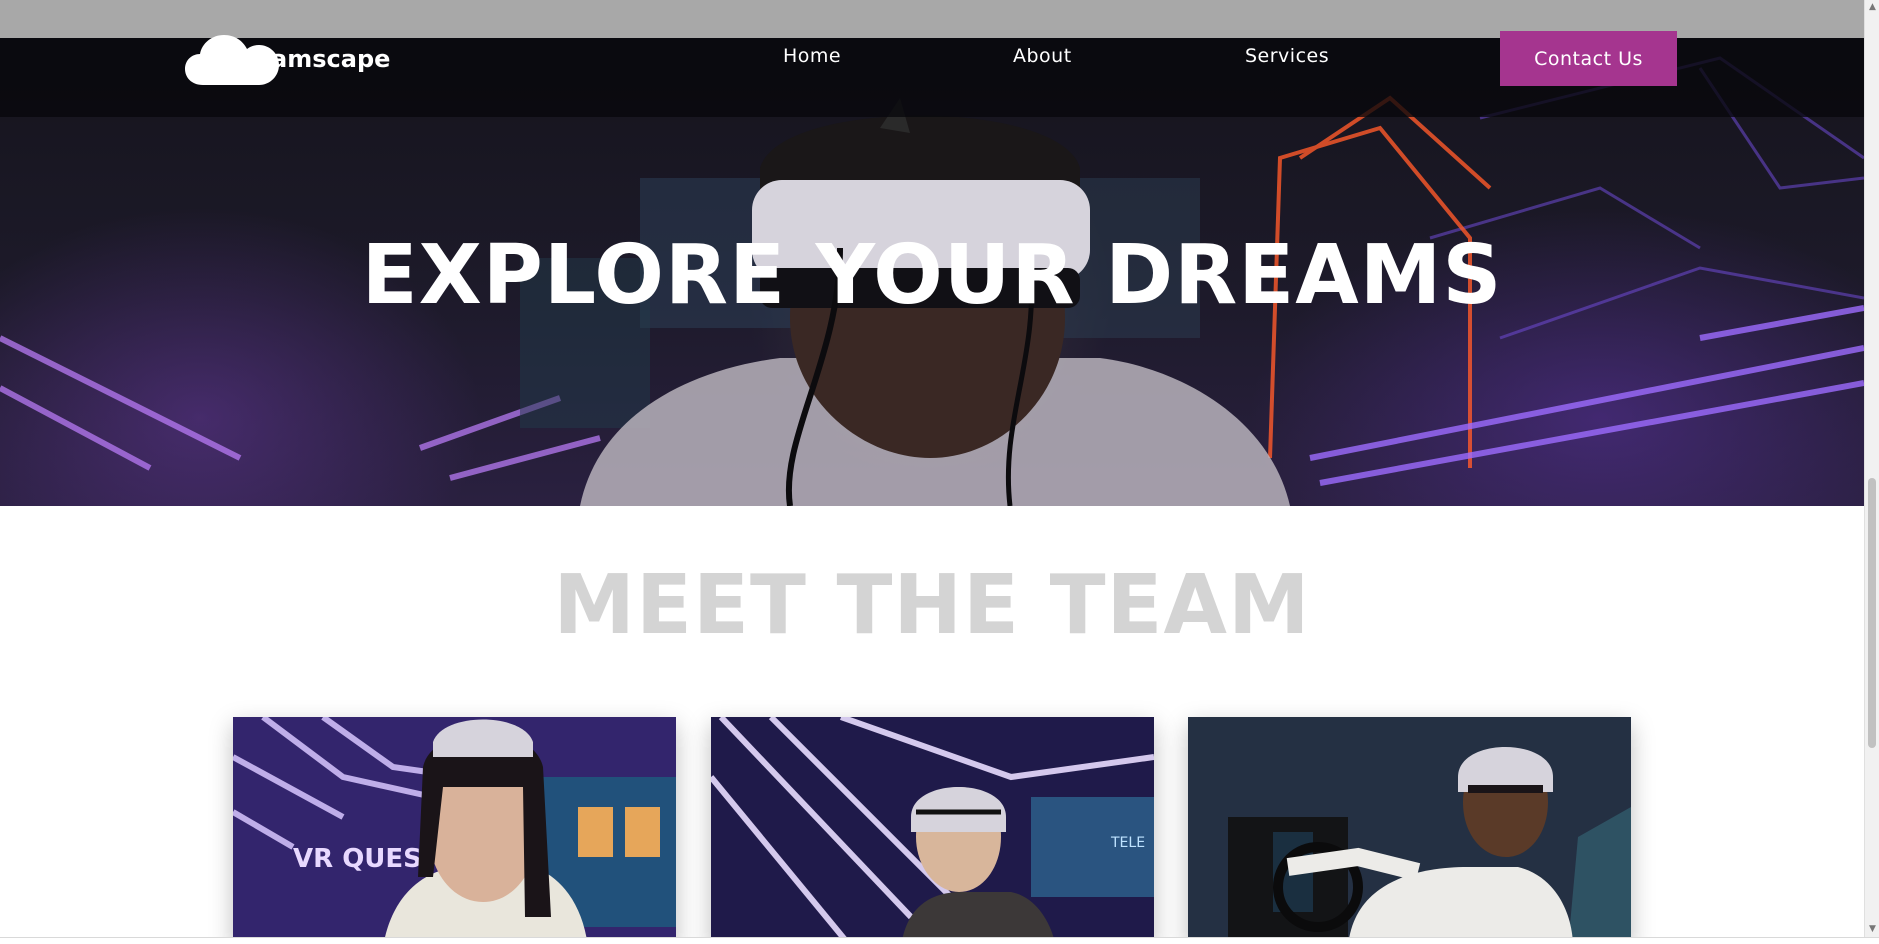  I want to click on team-member-photo-2: TELE, so click(932, 827).